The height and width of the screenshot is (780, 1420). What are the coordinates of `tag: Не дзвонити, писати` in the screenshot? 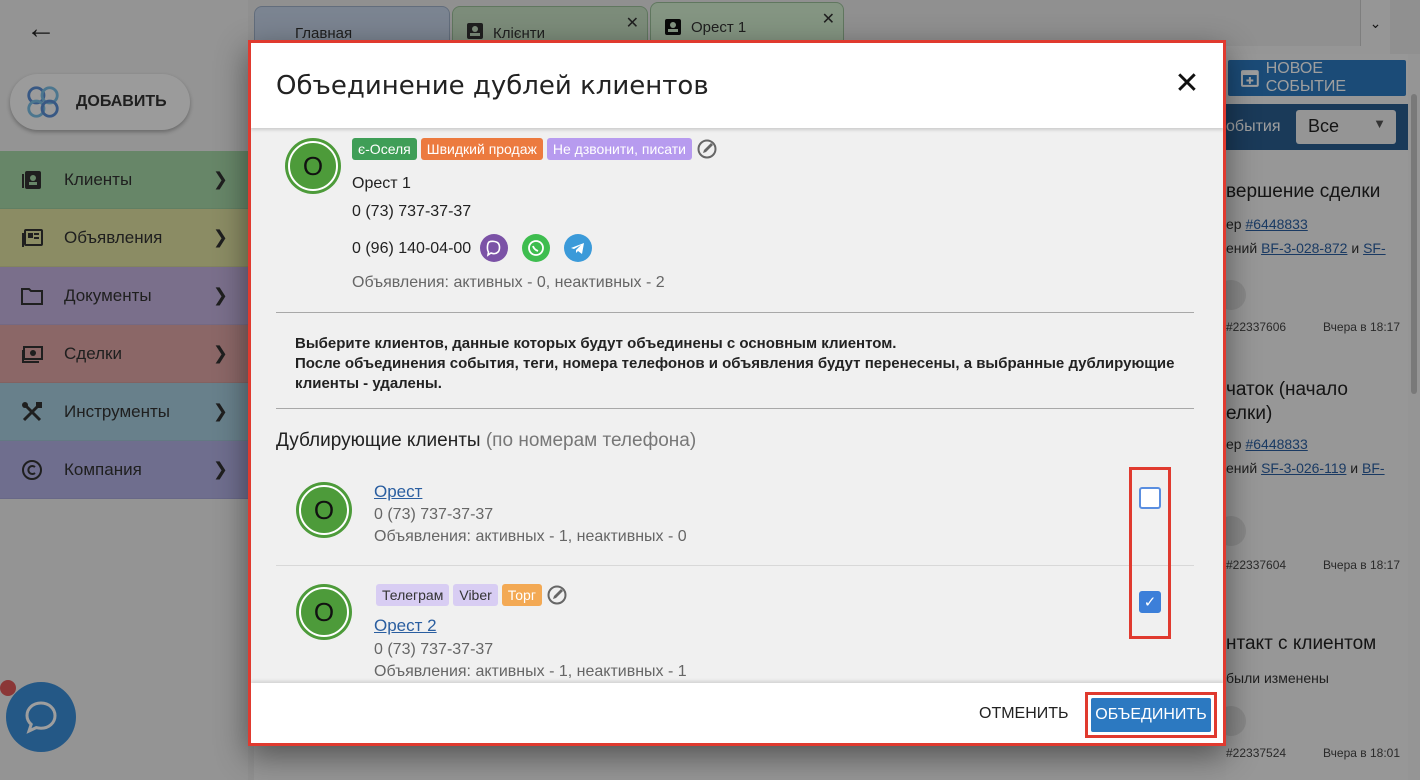 It's located at (619, 149).